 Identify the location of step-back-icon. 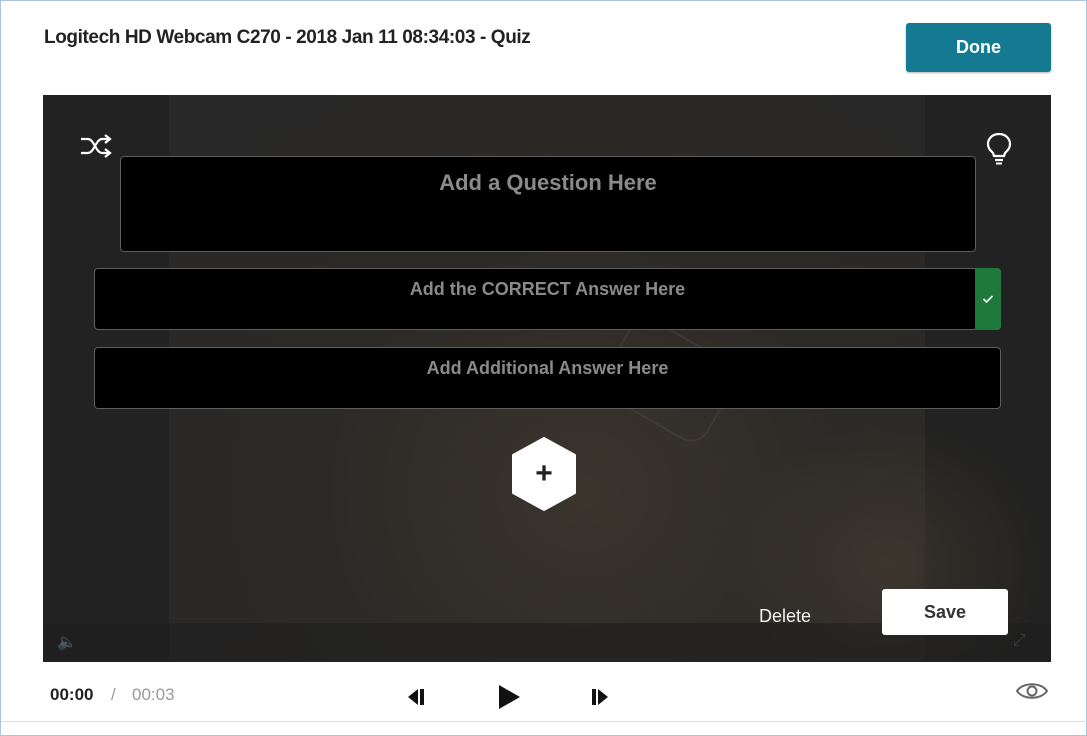
(417, 697).